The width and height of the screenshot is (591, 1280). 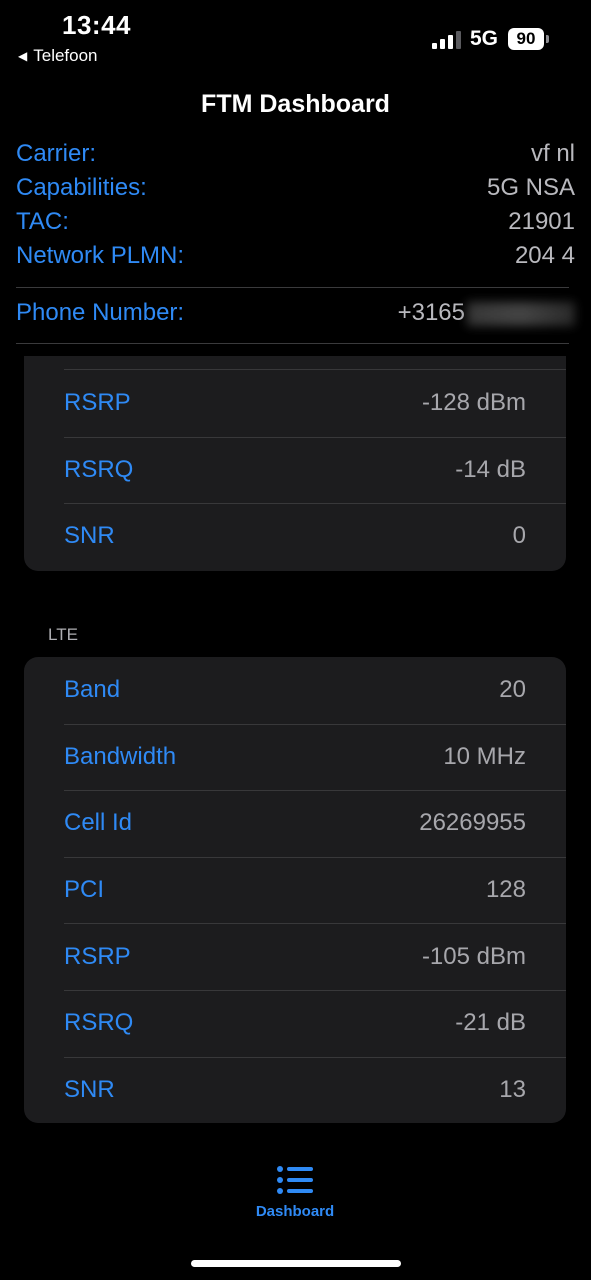 What do you see at coordinates (100, 255) in the screenshot?
I see `info-label: Network PLMN:` at bounding box center [100, 255].